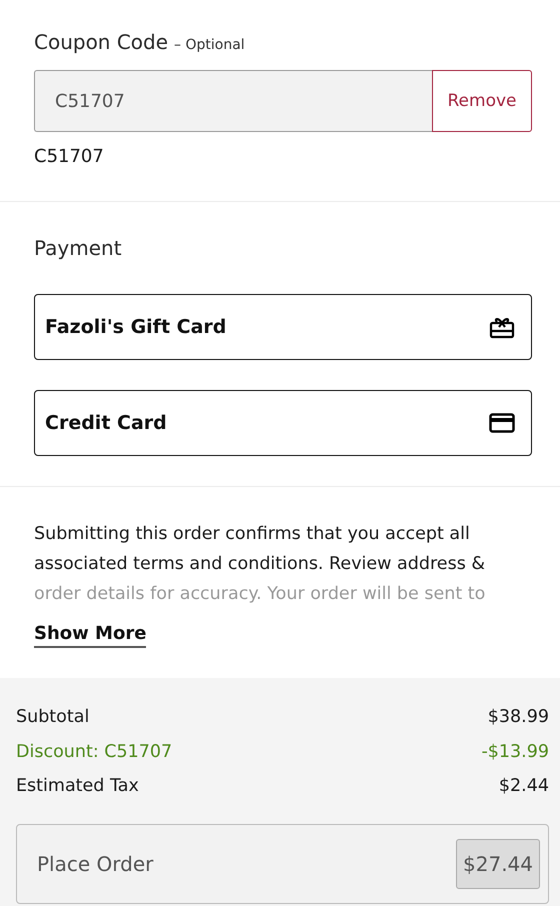 The image size is (560, 906). What do you see at coordinates (283, 327) in the screenshot?
I see `payment-option: Fazoli's Gift Card` at bounding box center [283, 327].